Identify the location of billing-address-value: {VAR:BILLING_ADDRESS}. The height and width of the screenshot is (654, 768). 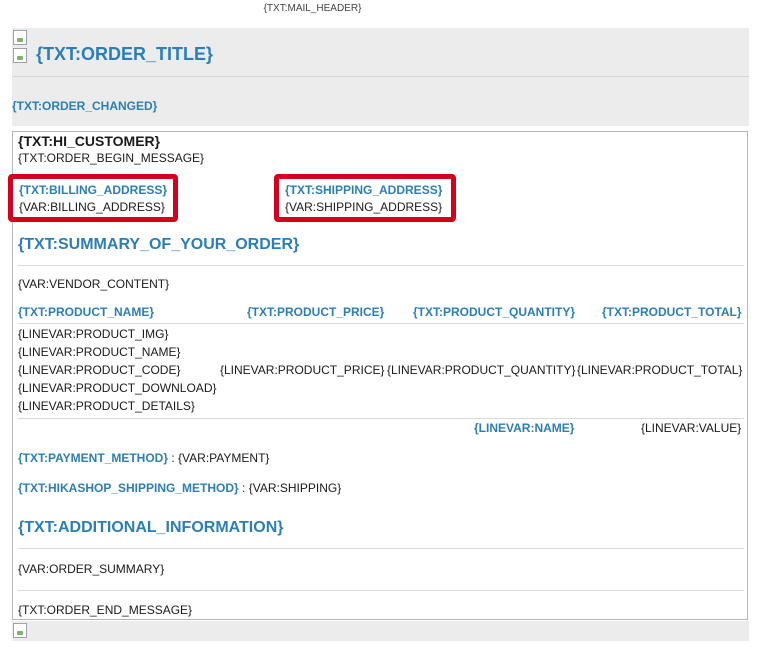
(92, 207).